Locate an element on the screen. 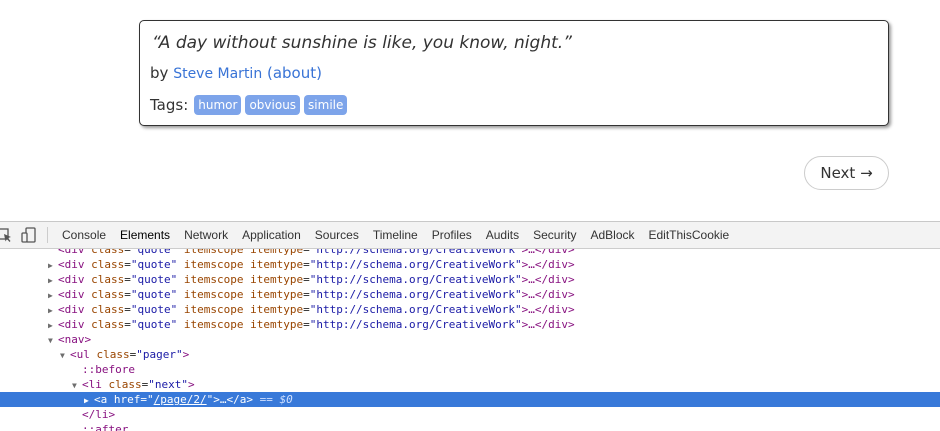 Image resolution: width=940 pixels, height=431 pixels. tab-security: Security is located at coordinates (554, 235).